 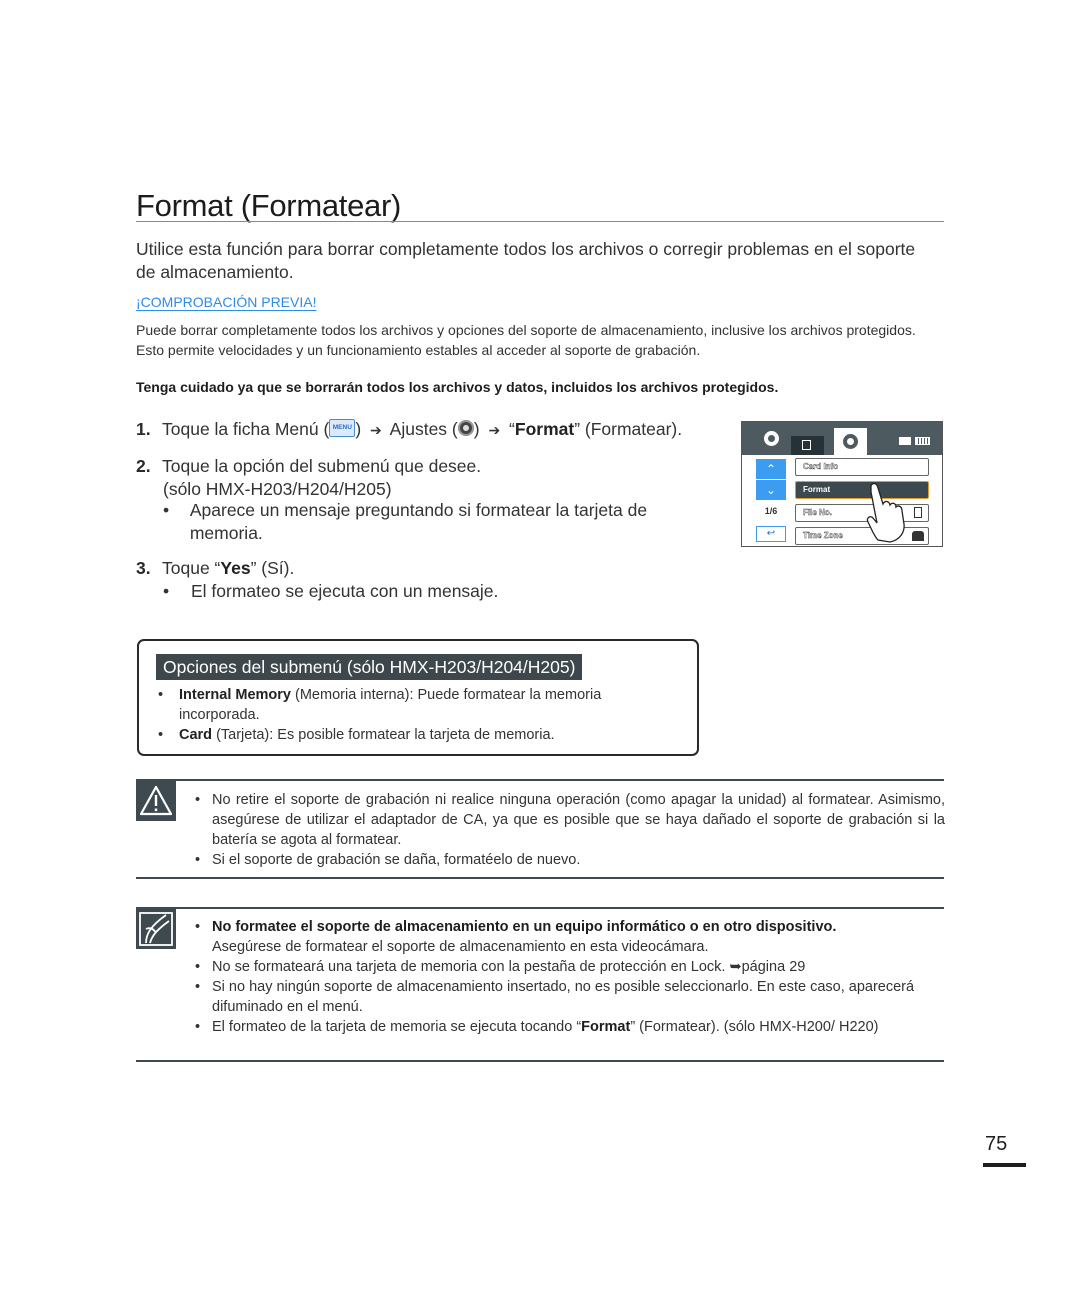 I want to click on submenu-item-name: Internal Memory, so click(x=235, y=695).